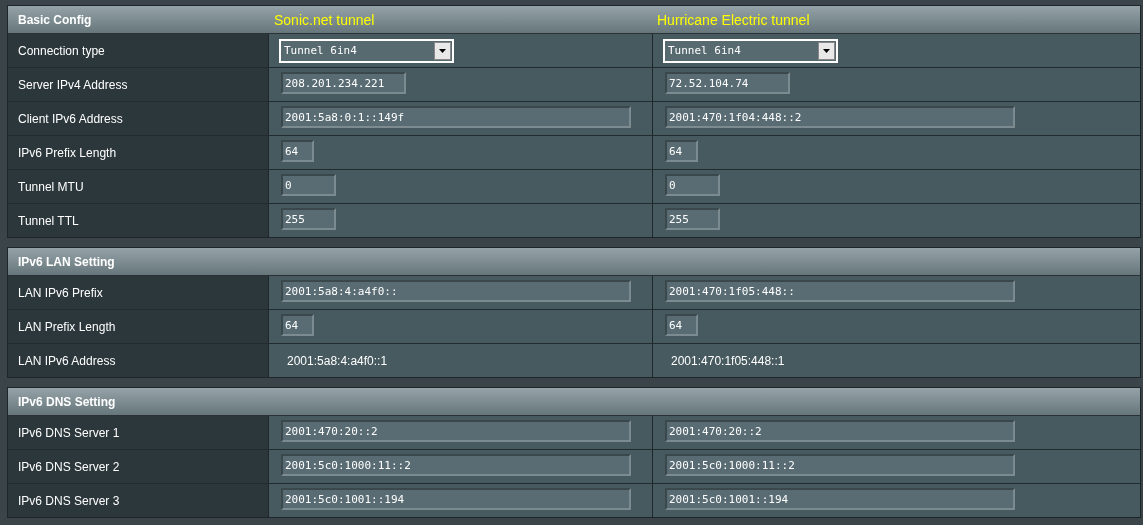  I want to click on section-title: IPv6 DNS Setting, so click(67, 401).